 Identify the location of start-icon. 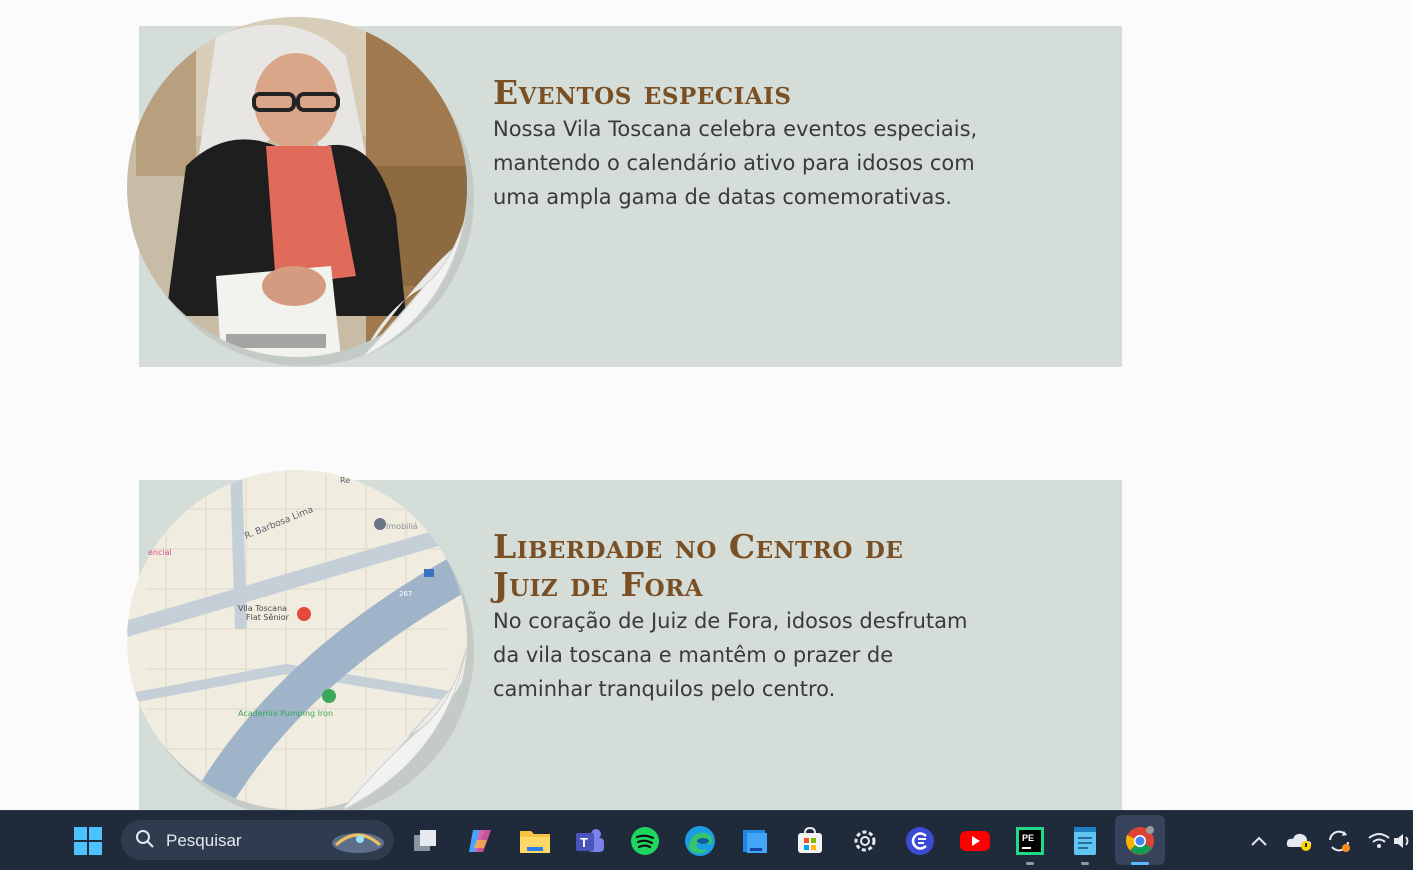
(88, 841).